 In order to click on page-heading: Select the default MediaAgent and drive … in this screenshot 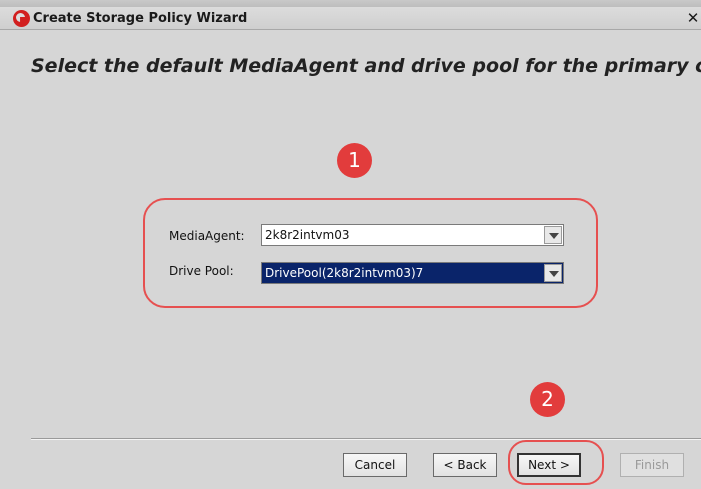, I will do `click(366, 66)`.